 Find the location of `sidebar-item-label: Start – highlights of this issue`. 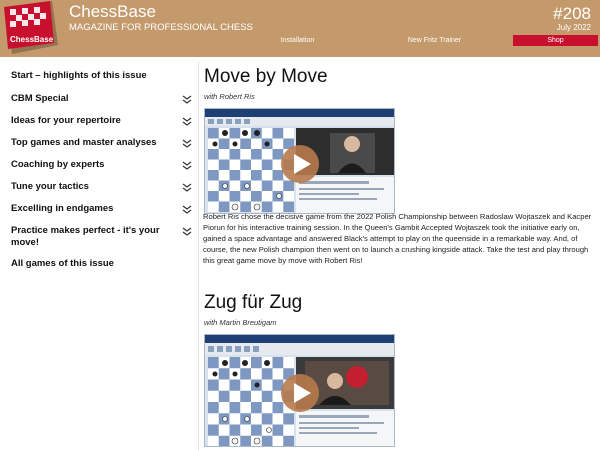

sidebar-item-label: Start – highlights of this issue is located at coordinates (79, 75).